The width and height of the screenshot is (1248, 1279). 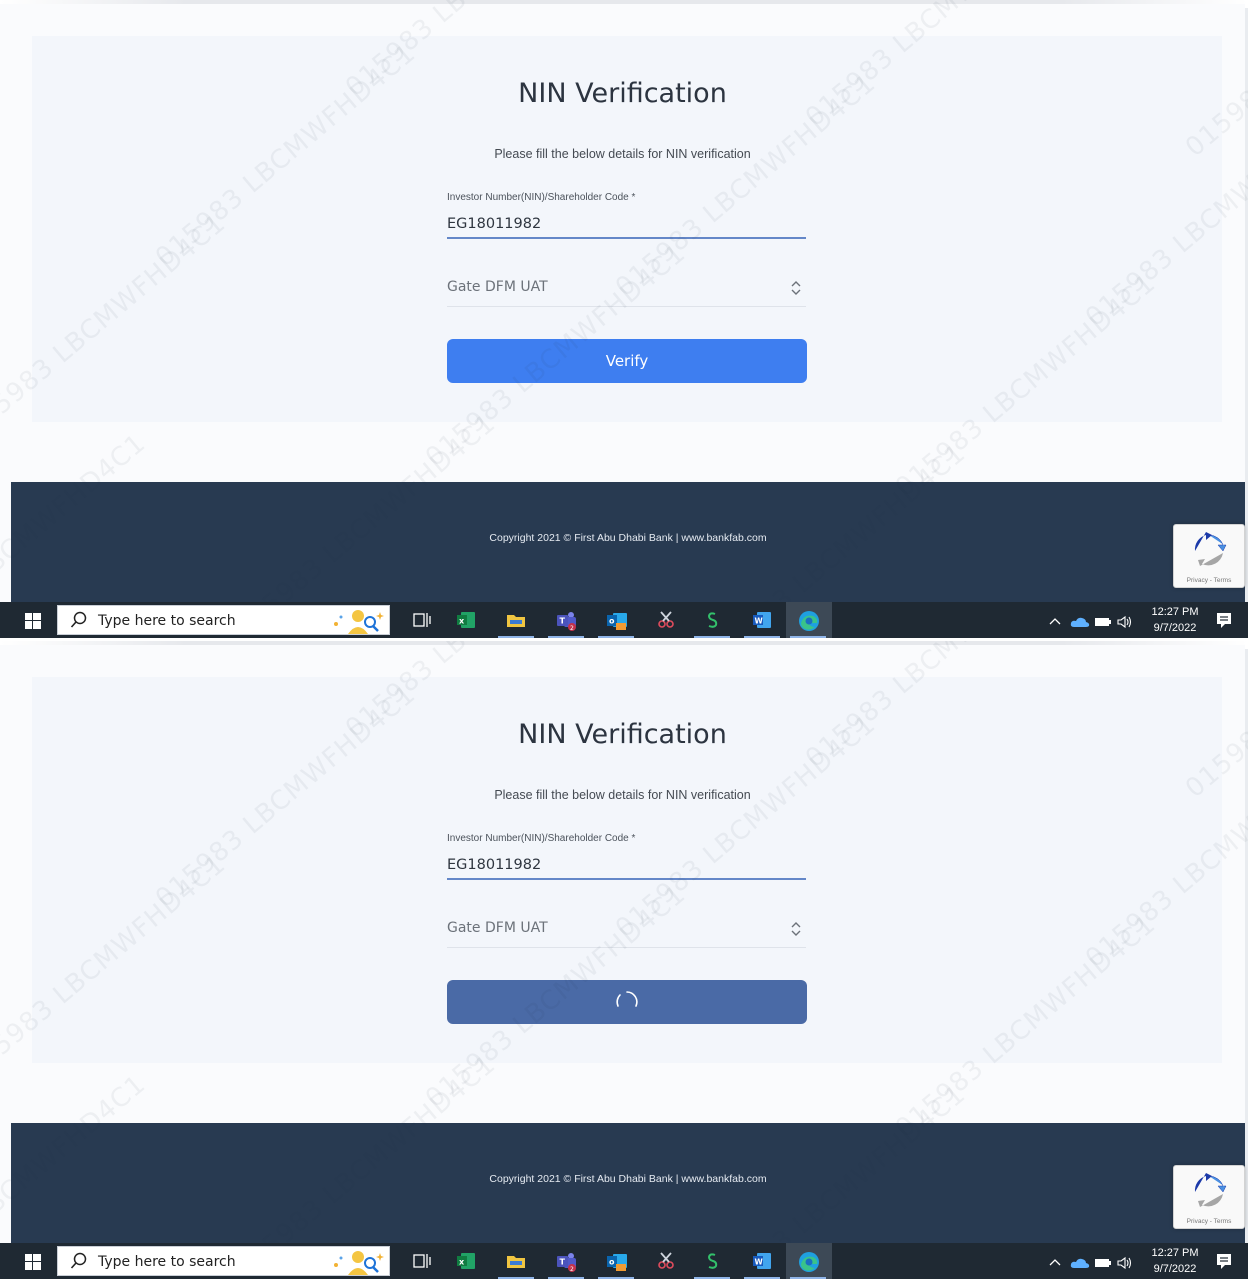 What do you see at coordinates (572, 628) in the screenshot?
I see `svg-text: 2` at bounding box center [572, 628].